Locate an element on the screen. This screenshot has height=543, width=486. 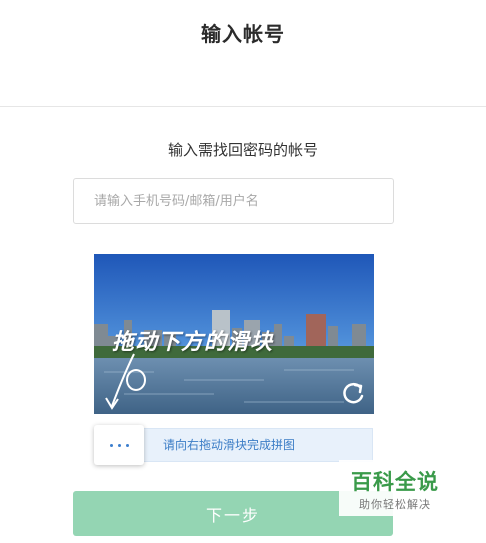
watermark-logo: 百科全说 助你轻松解决 is located at coordinates (395, 488).